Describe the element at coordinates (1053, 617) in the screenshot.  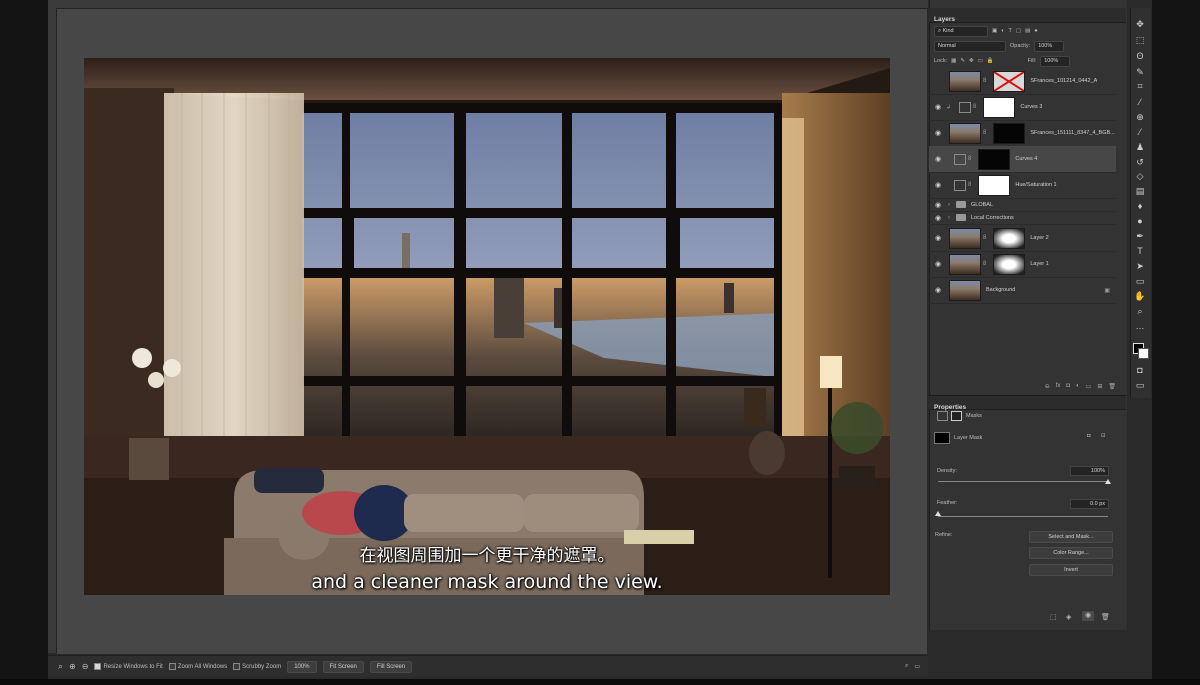
I see `load-selection-icon: ⬚` at that location.